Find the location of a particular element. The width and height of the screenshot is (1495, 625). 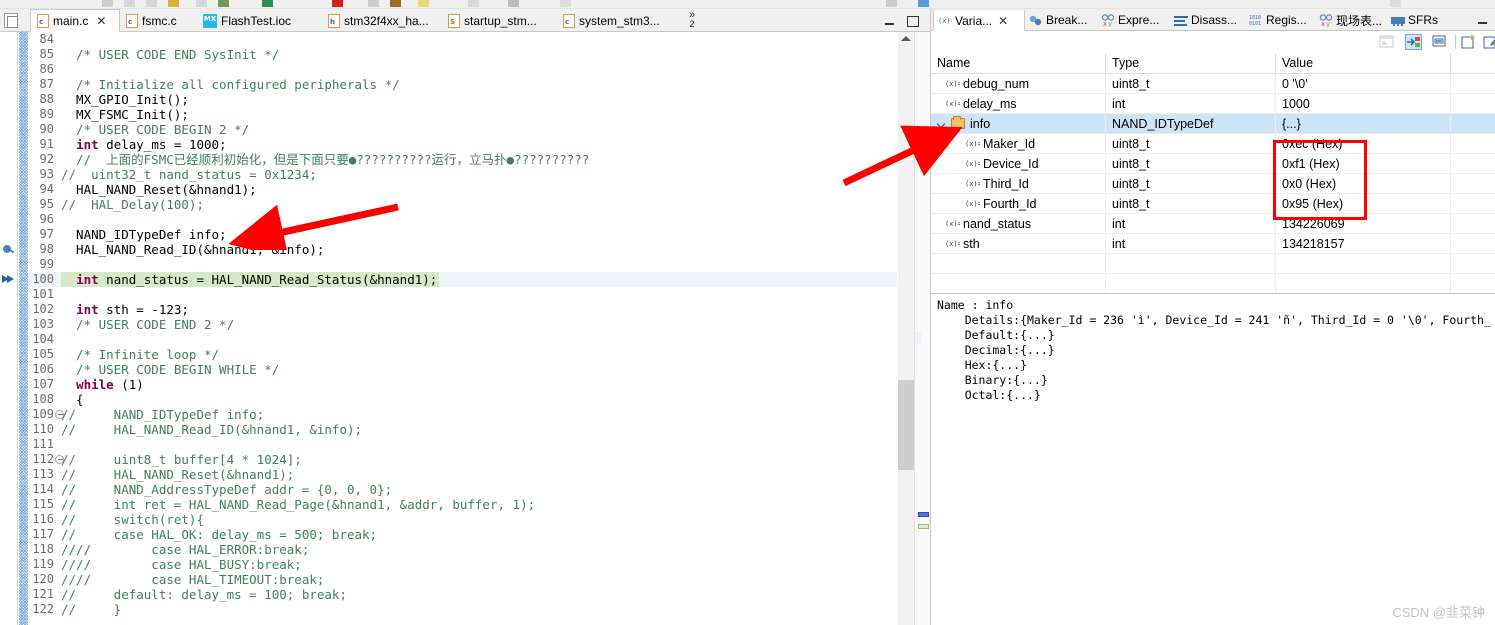

debug-tab-variables: (x)=Varia... ✕ is located at coordinates (979, 20).